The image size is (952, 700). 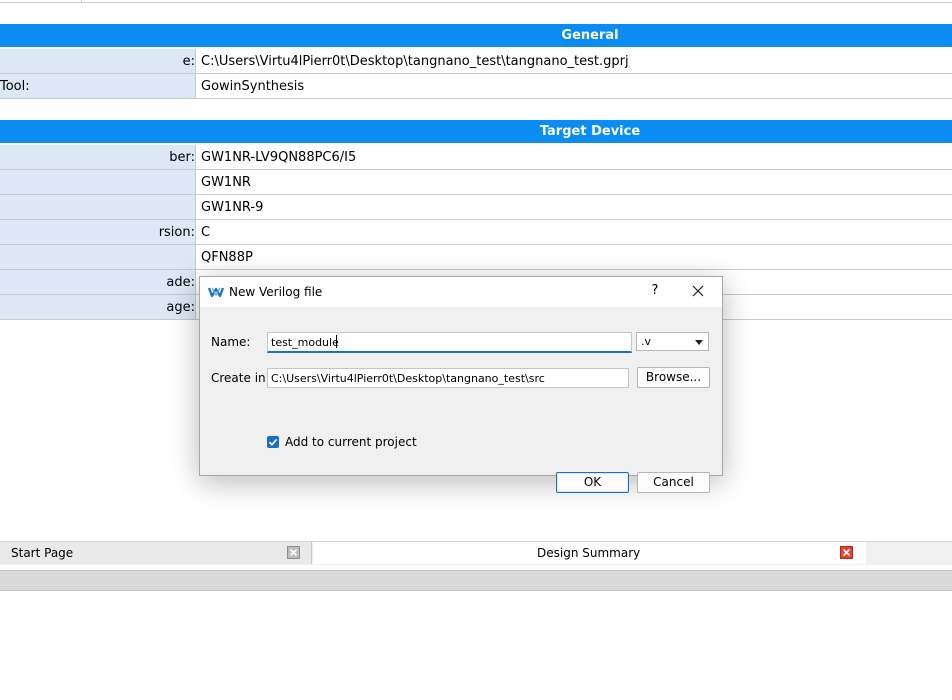 I want to click on status-bar, so click(x=476, y=580).